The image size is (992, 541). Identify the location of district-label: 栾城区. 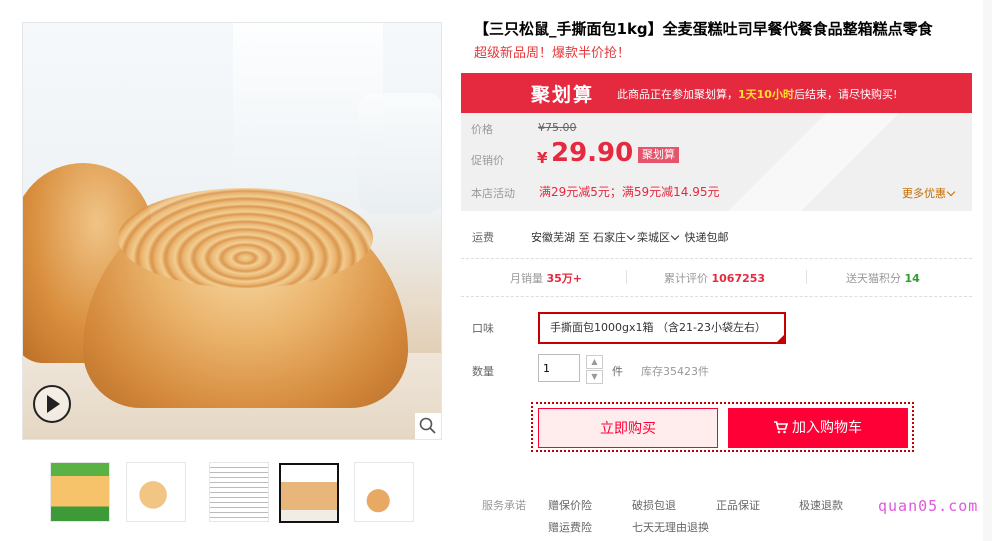
(653, 237).